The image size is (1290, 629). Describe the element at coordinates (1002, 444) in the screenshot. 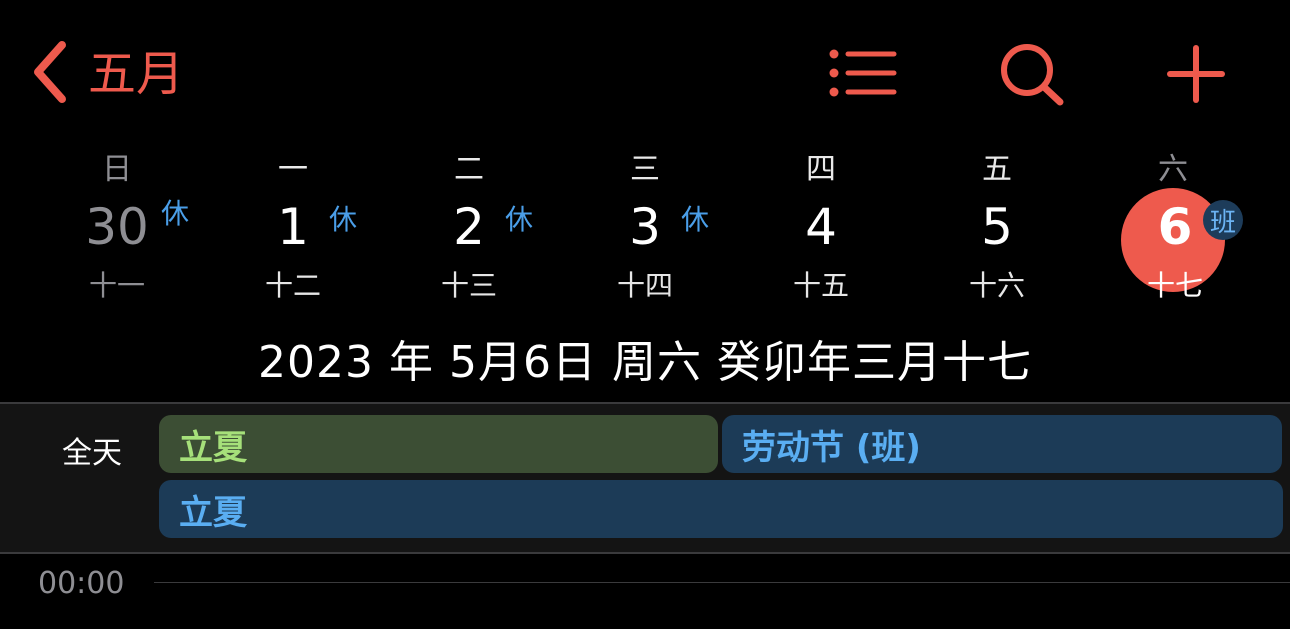

I see `all-day-event: 劳动节 (班)` at that location.